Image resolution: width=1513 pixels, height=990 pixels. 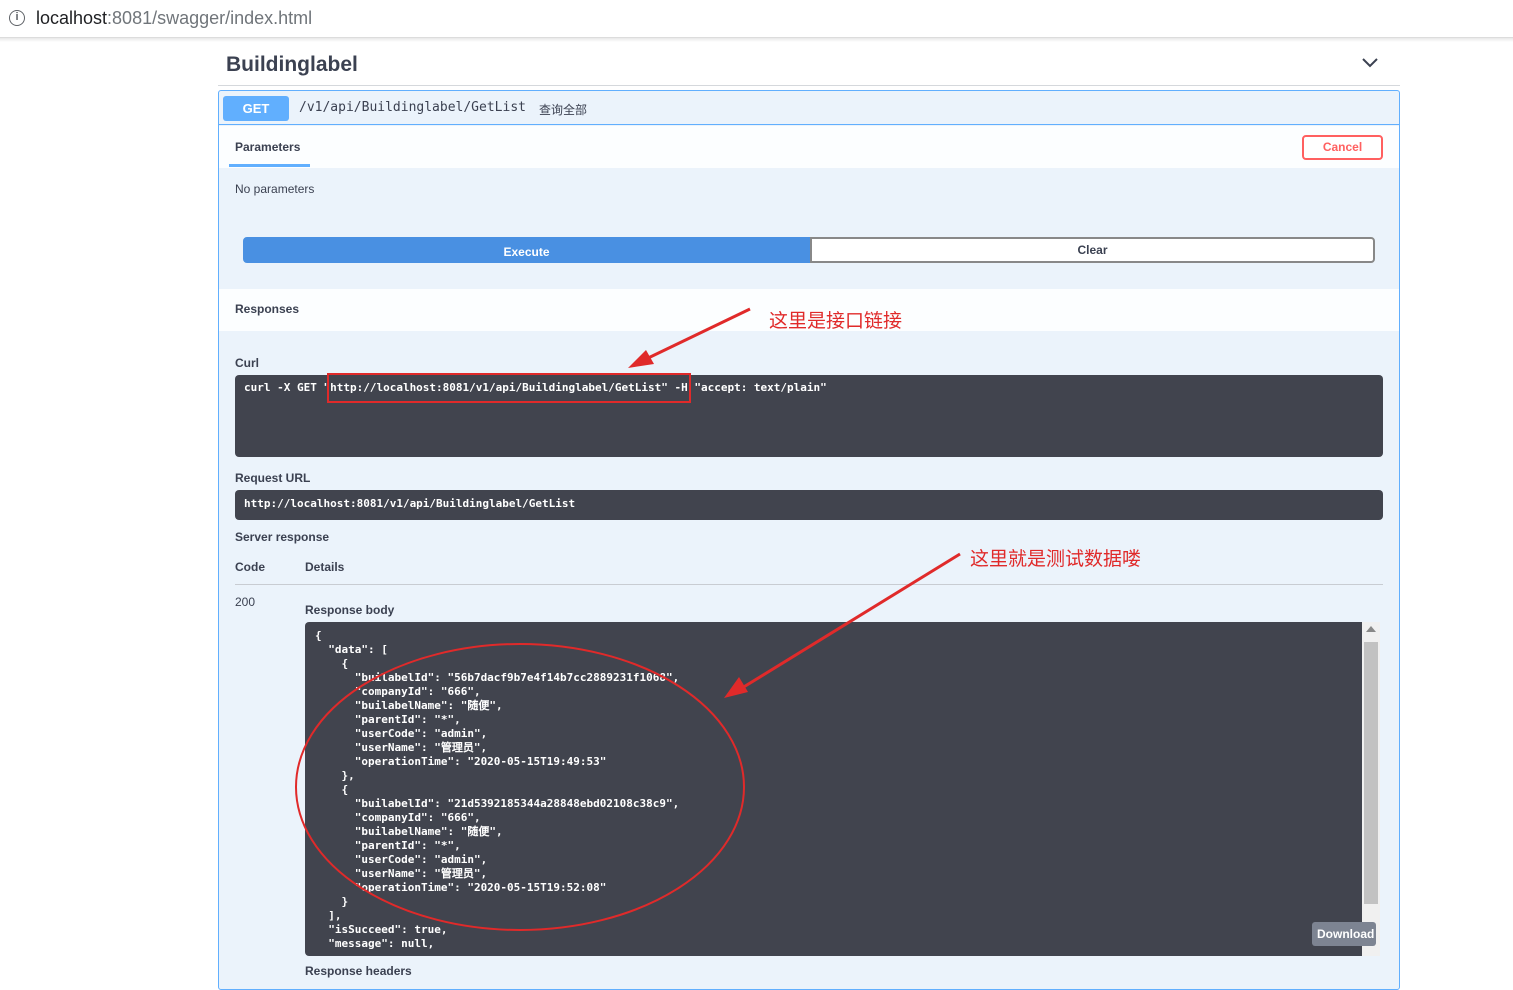 What do you see at coordinates (273, 478) in the screenshot?
I see `request-url-label: Request URL` at bounding box center [273, 478].